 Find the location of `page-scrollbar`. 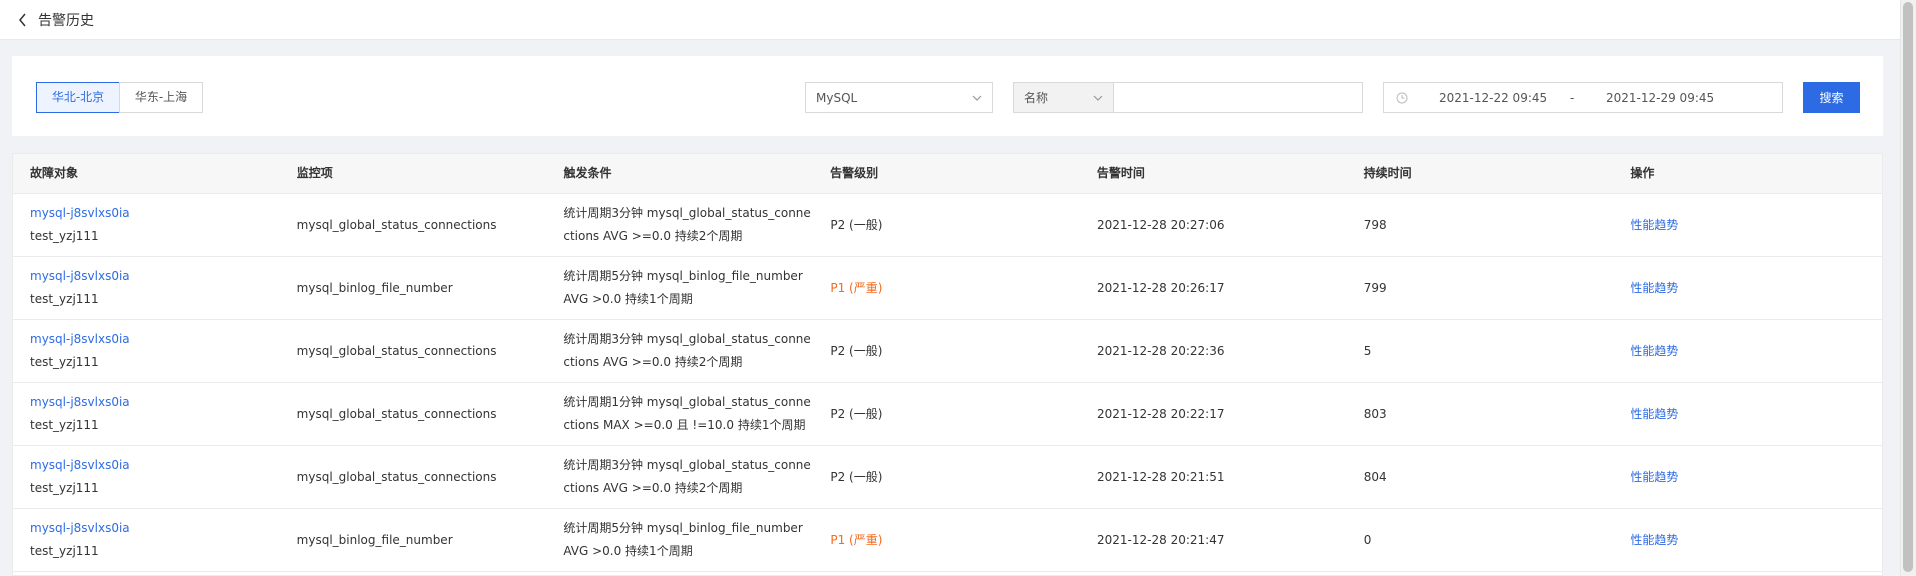

page-scrollbar is located at coordinates (1908, 288).